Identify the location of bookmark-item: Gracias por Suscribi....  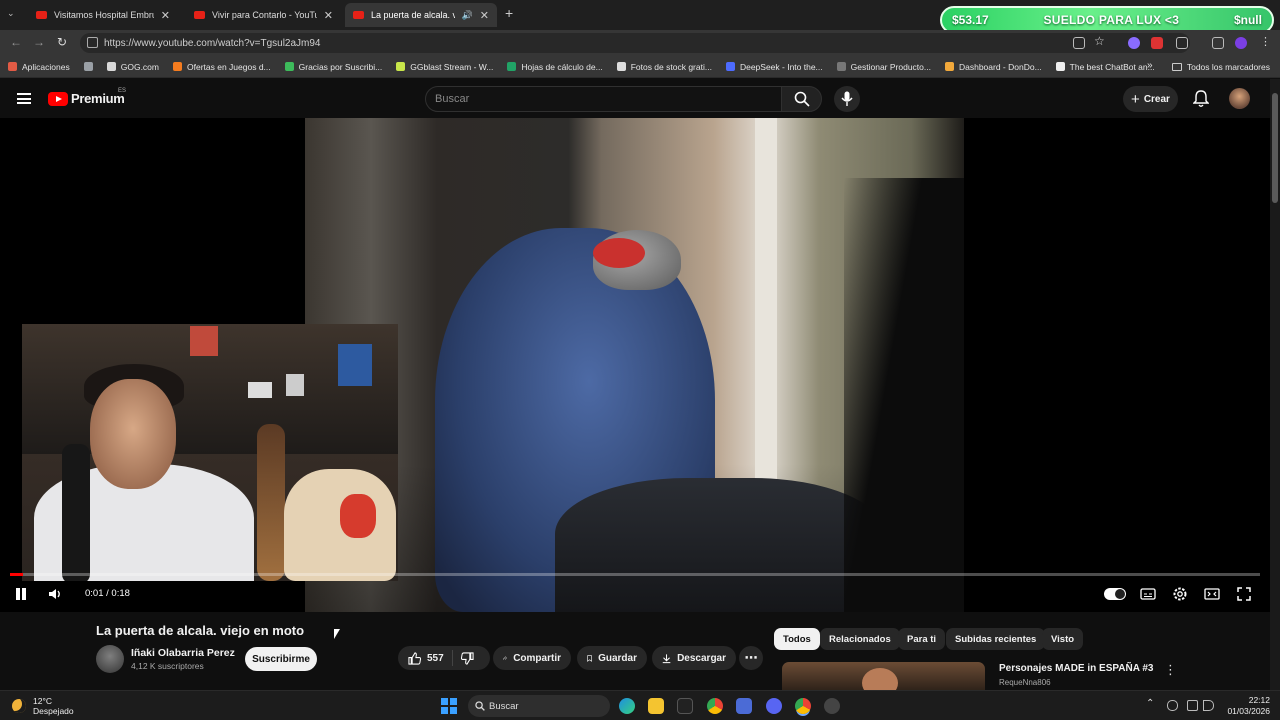
(333, 67).